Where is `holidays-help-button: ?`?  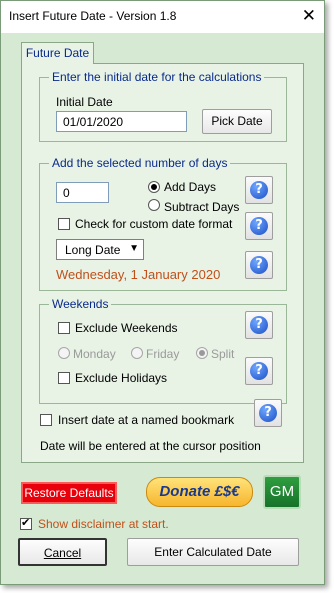 holidays-help-button: ? is located at coordinates (259, 371).